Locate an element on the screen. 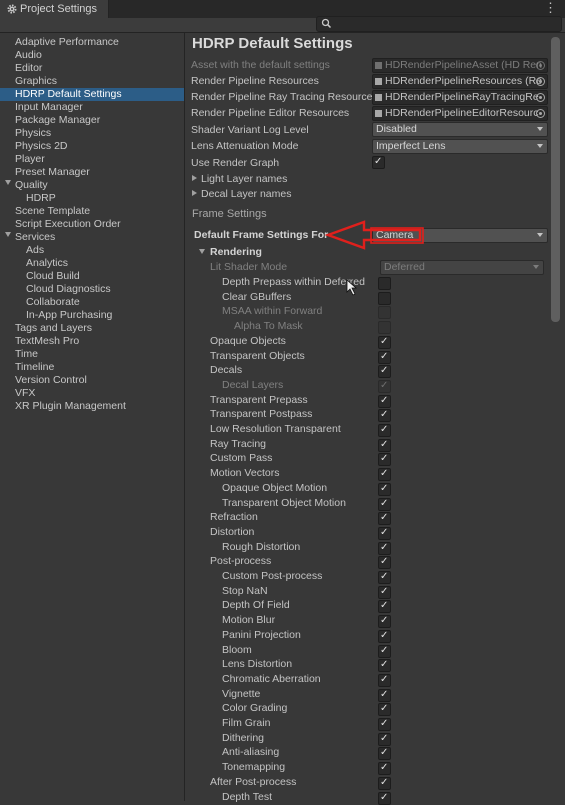 This screenshot has height=805, width=565. sidebar-item-physics-2d: Physics 2D is located at coordinates (92, 146).